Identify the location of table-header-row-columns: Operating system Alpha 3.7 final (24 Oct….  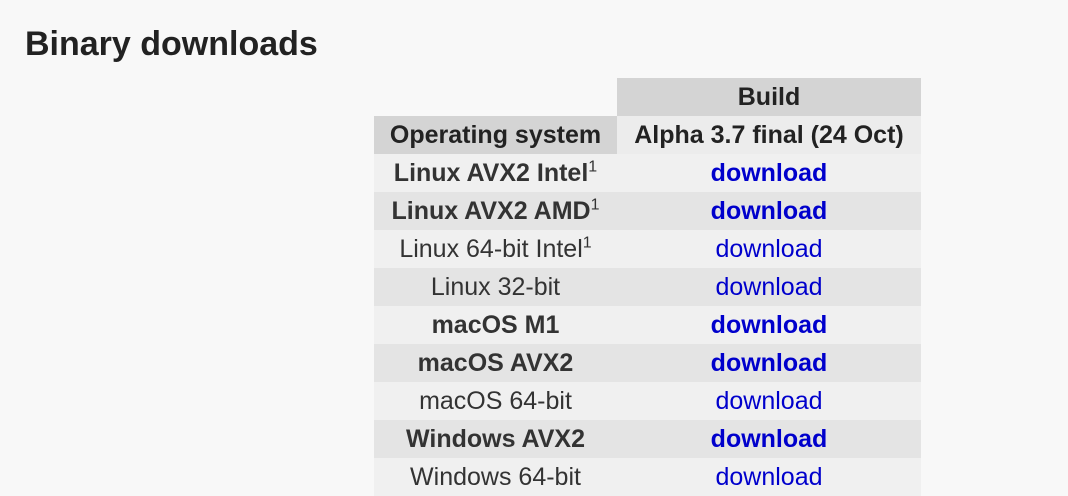
(647, 135).